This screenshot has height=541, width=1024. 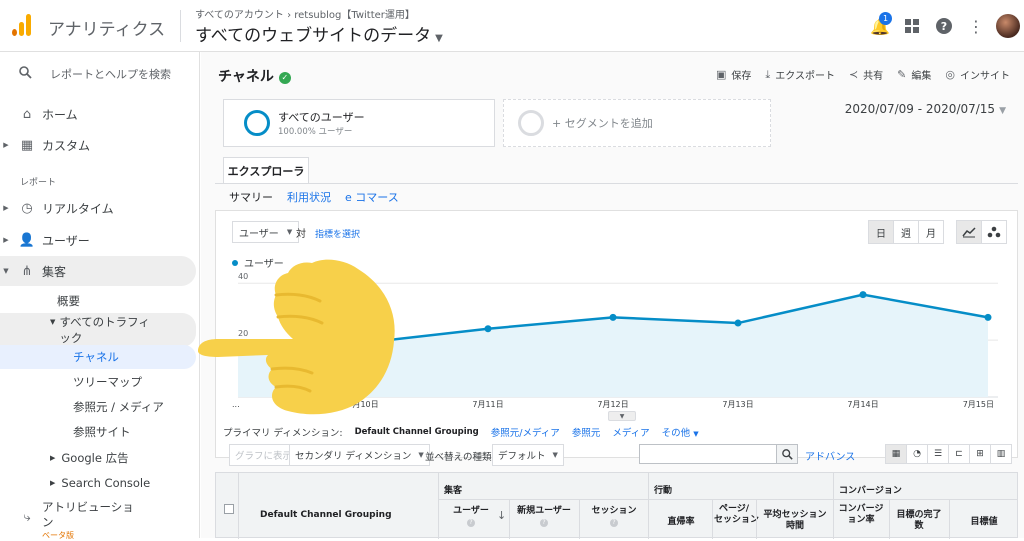 I want to click on period-week-button: 週, so click(x=906, y=232).